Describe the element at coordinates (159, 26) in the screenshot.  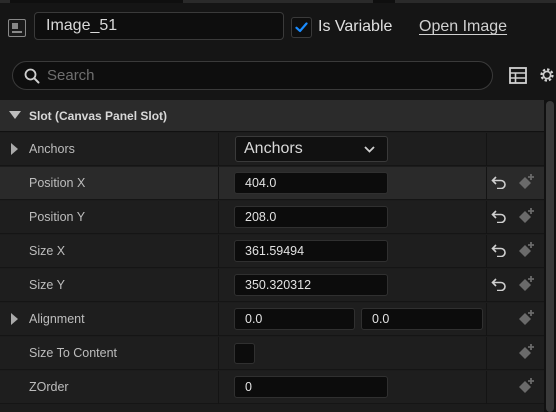
I see `widget-name-input: Image_51` at that location.